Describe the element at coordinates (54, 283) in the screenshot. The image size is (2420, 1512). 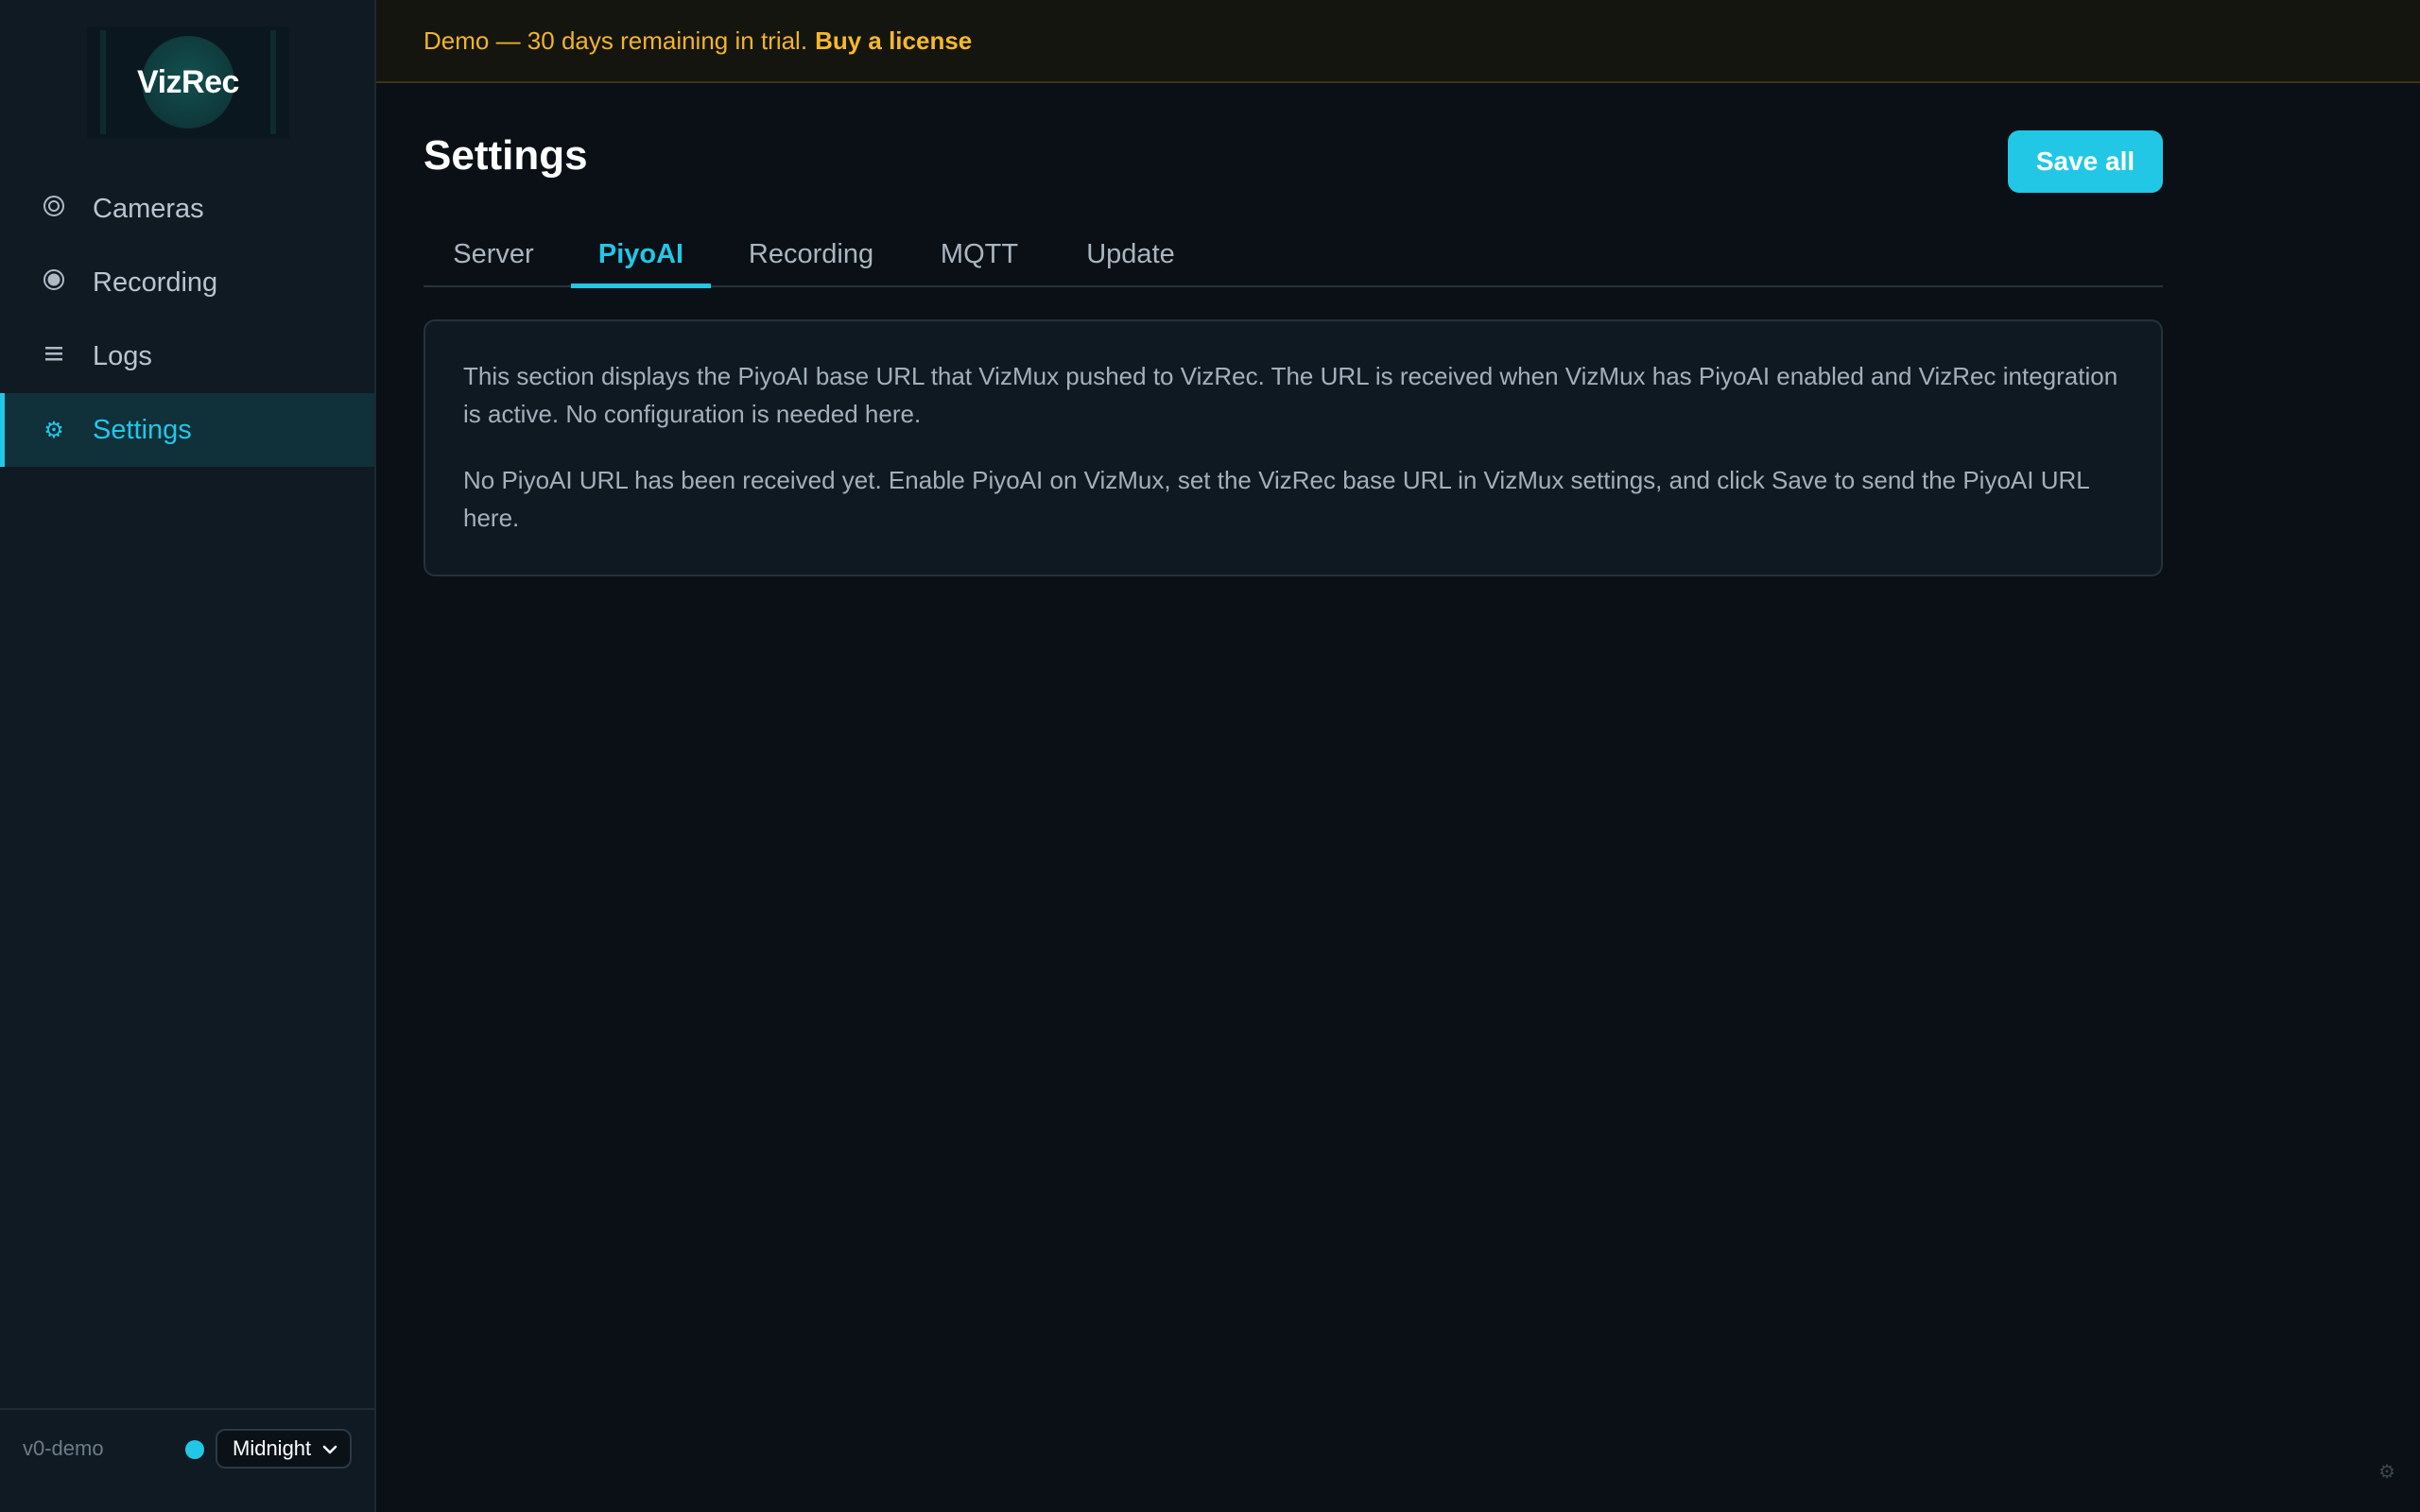
I see `record-dot-icon` at that location.